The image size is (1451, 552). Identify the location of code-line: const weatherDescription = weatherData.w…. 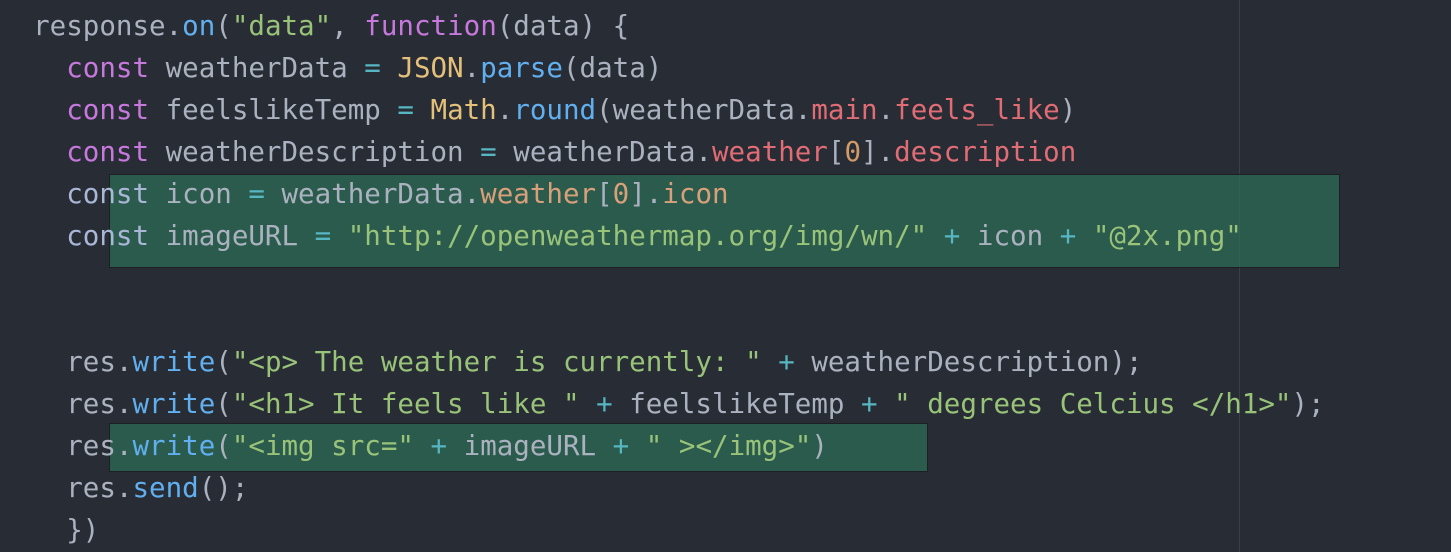
(662, 152).